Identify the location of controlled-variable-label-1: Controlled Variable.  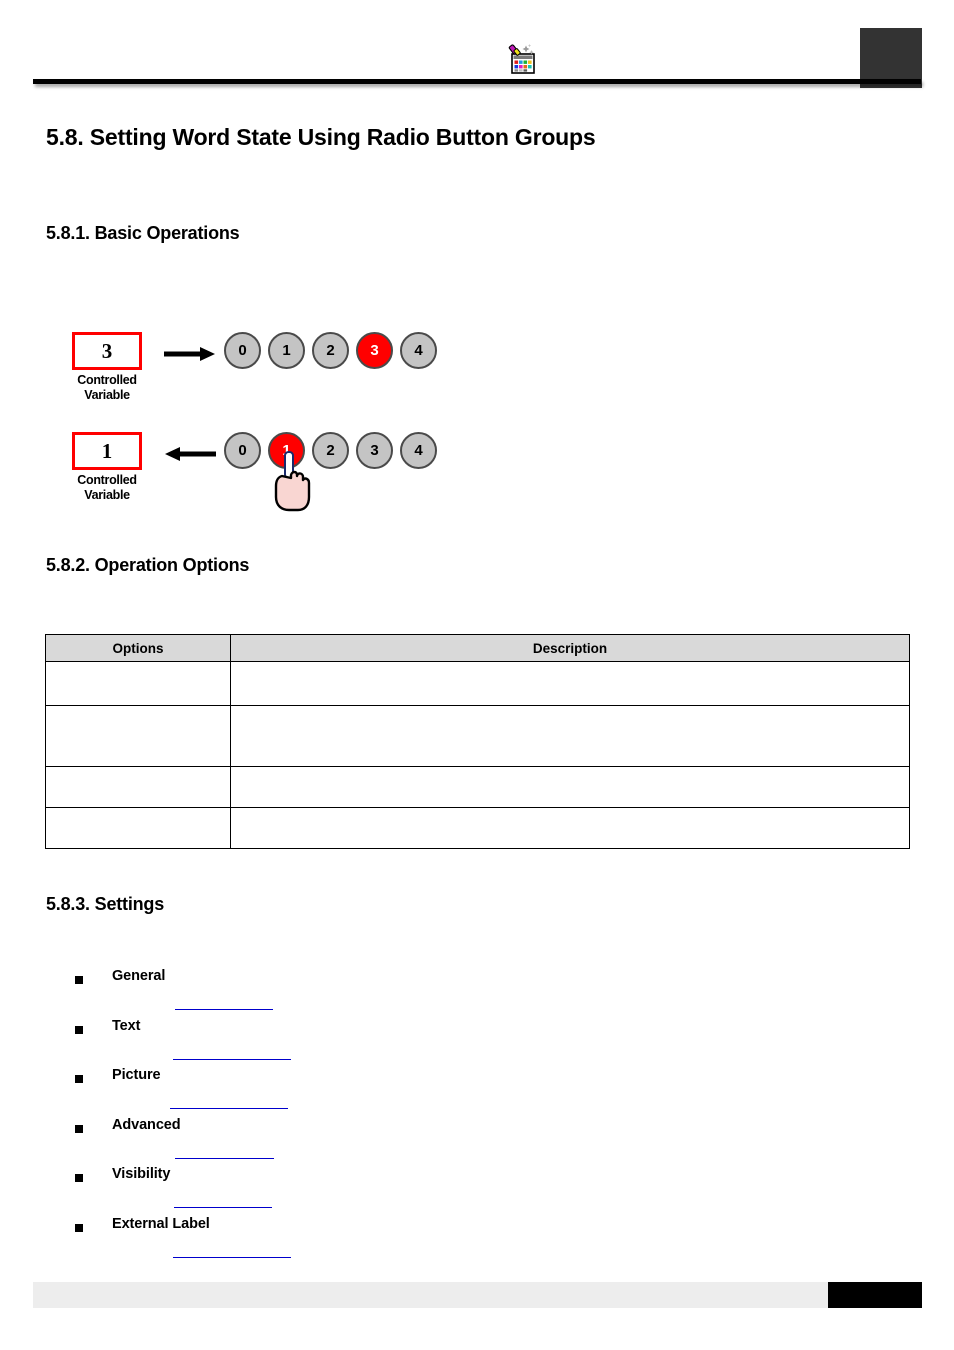
(107, 388).